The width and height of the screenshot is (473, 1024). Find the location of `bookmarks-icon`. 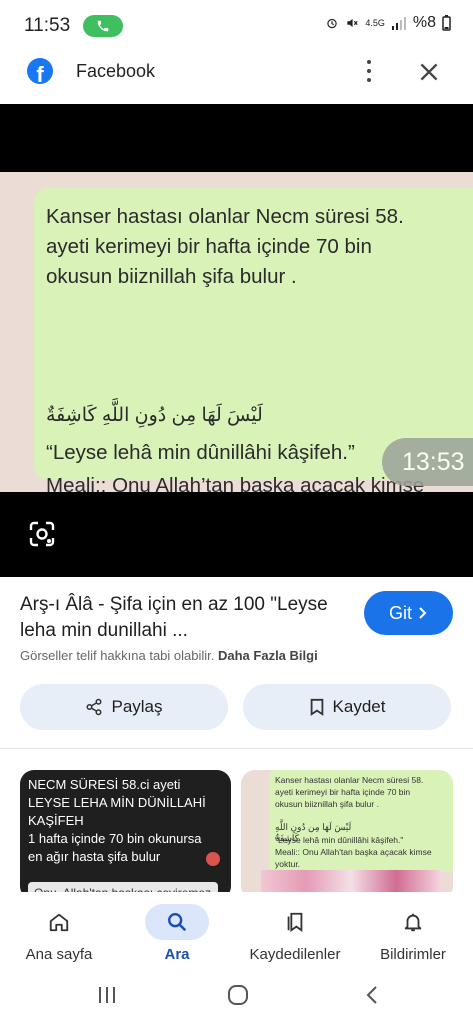

bookmarks-icon is located at coordinates (295, 922).